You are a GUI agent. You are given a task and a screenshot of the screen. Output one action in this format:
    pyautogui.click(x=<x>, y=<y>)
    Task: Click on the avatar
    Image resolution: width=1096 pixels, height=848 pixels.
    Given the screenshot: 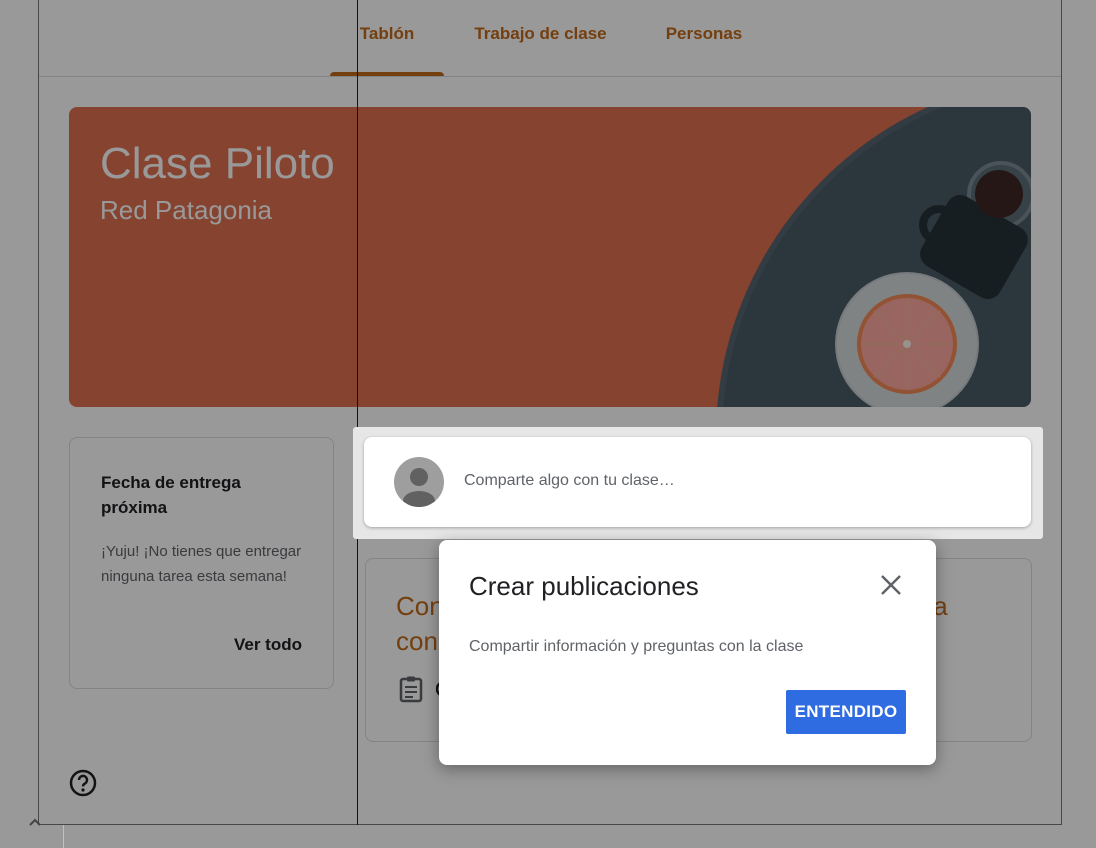 What is the action you would take?
    pyautogui.click(x=419, y=482)
    